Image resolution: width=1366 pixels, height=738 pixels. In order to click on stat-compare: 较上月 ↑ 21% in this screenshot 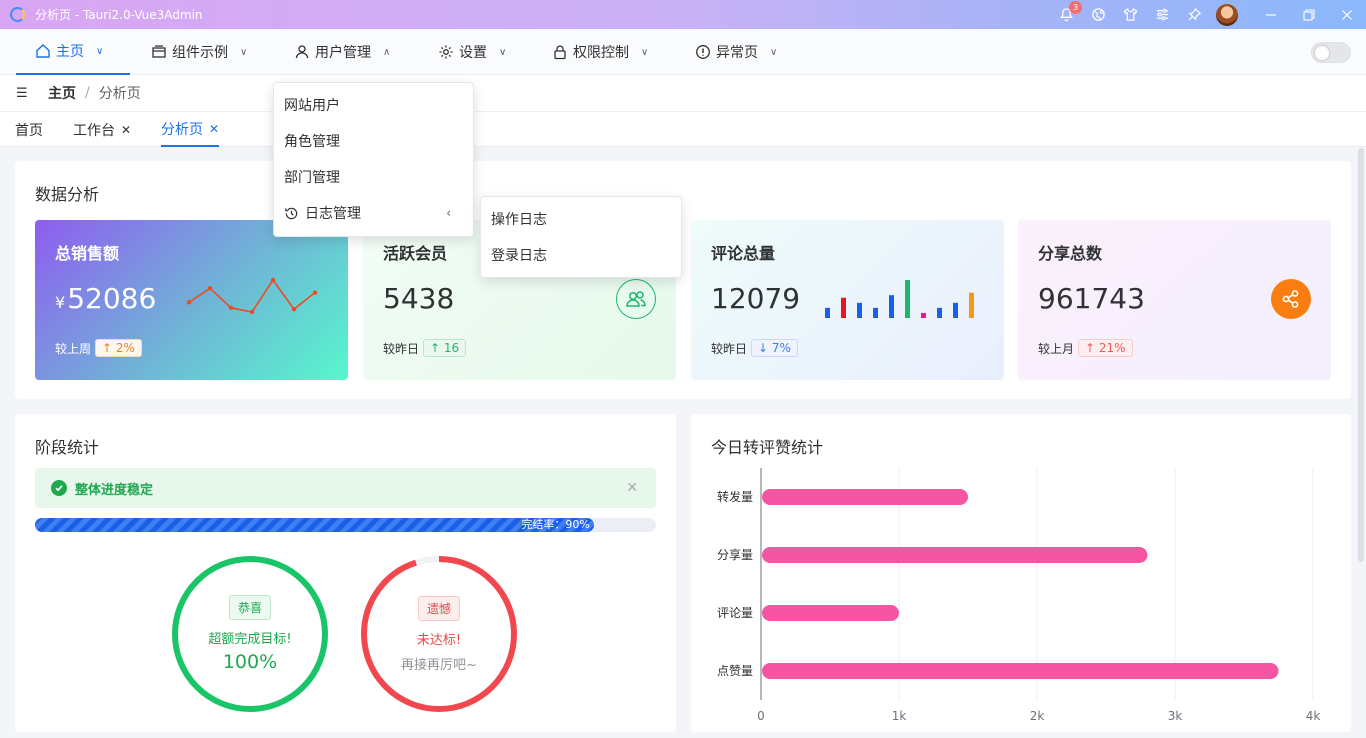, I will do `click(1085, 348)`.